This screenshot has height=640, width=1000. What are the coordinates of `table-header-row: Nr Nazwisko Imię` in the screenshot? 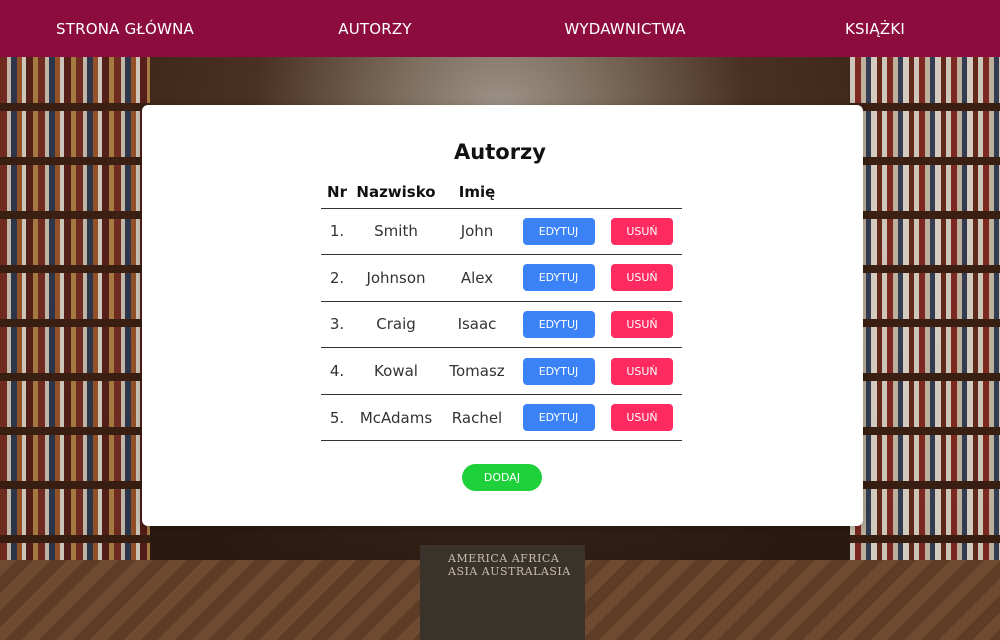 It's located at (501, 192).